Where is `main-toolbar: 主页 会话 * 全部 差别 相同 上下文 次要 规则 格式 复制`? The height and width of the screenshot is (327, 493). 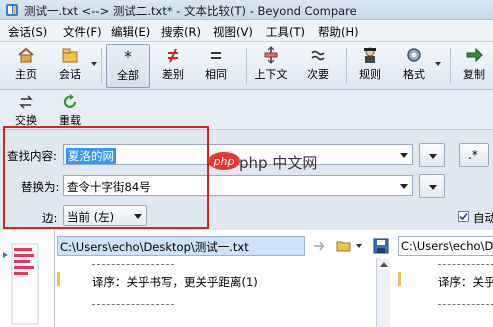 main-toolbar: 主页 会话 * 全部 差别 相同 上下文 次要 规则 格式 复制 is located at coordinates (246, 66).